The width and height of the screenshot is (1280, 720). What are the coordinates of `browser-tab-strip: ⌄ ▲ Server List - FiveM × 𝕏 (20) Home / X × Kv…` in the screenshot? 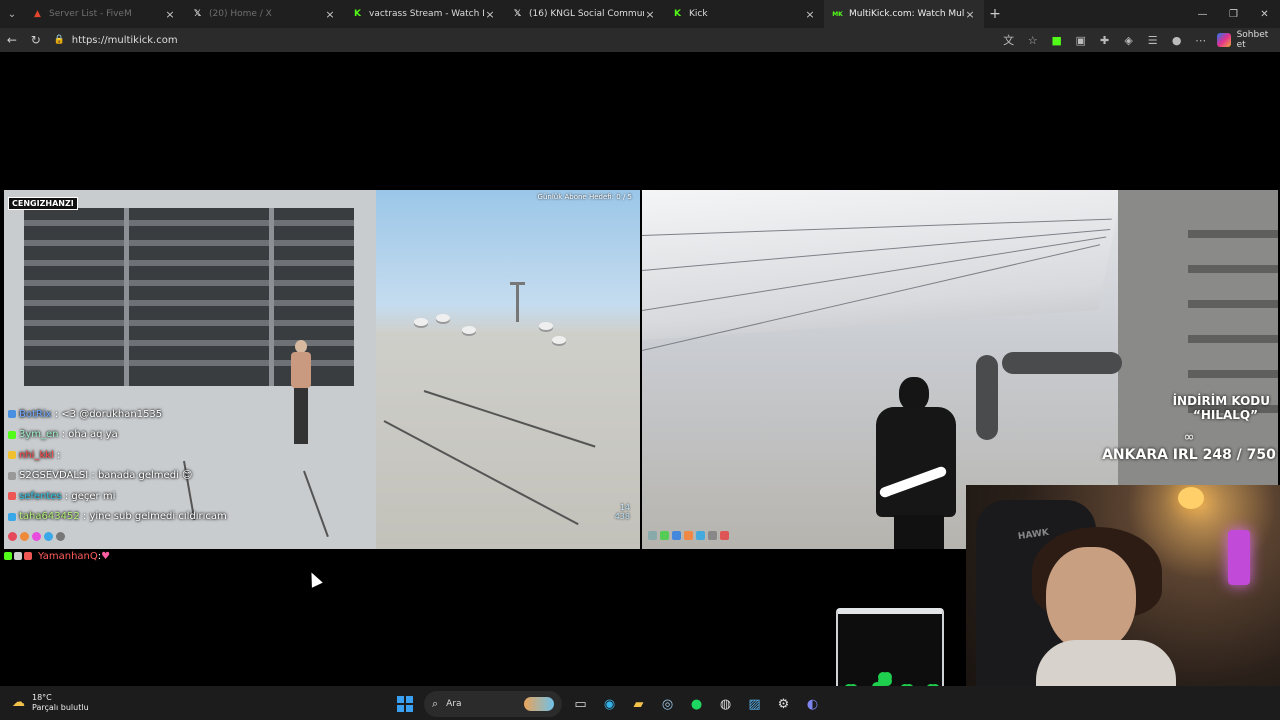 It's located at (640, 14).